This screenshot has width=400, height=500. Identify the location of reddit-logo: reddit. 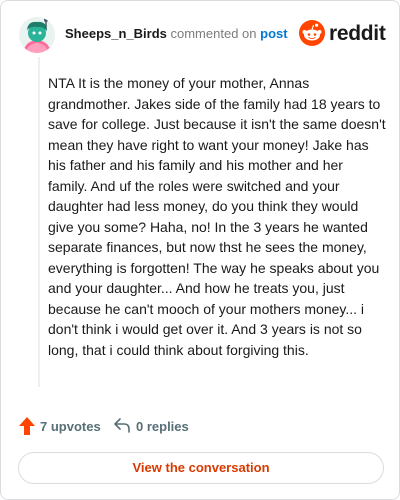
(342, 34).